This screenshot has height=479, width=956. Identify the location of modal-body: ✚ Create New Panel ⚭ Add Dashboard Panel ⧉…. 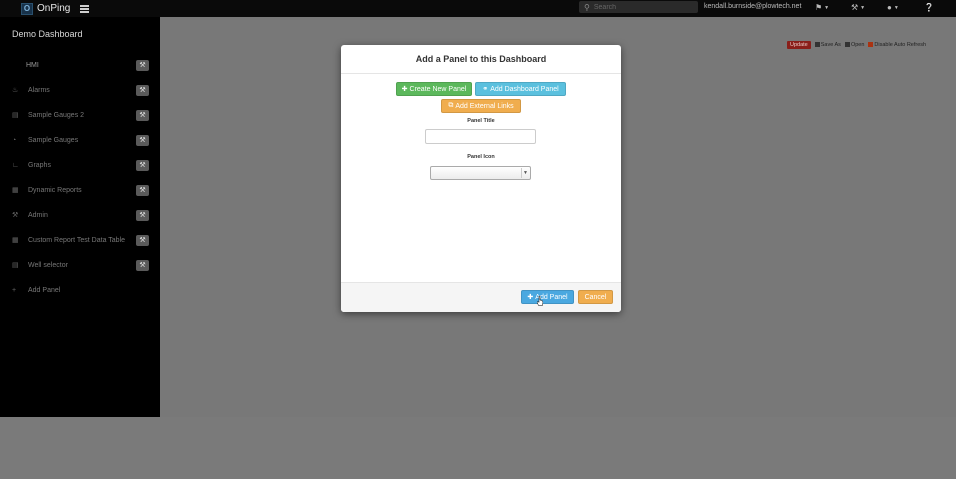
(481, 178).